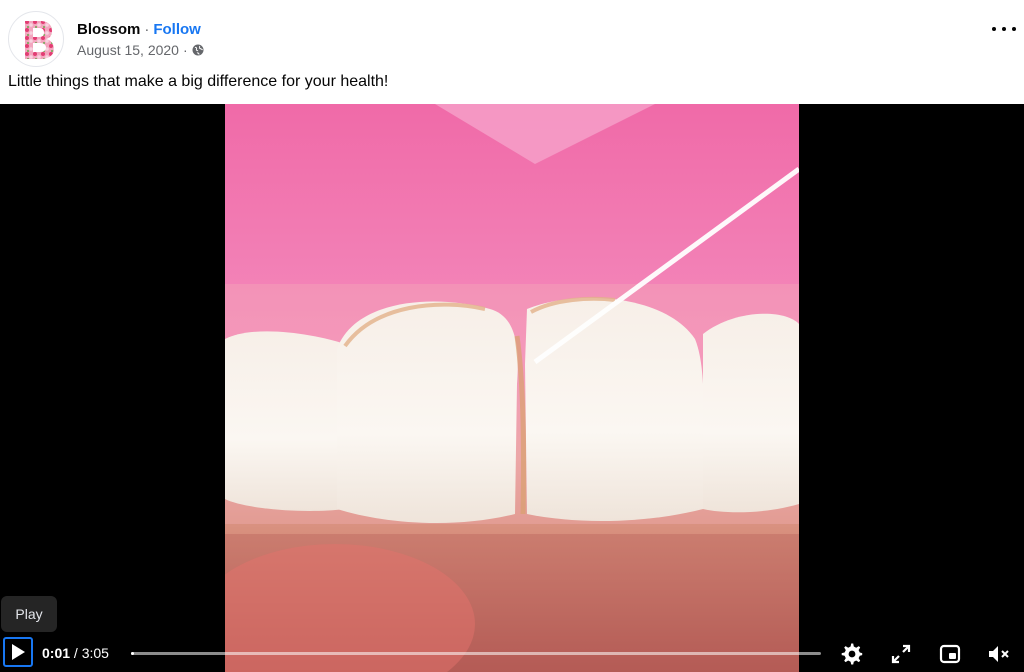  Describe the element at coordinates (95, 653) in the screenshot. I see `duration: 3:05` at that location.